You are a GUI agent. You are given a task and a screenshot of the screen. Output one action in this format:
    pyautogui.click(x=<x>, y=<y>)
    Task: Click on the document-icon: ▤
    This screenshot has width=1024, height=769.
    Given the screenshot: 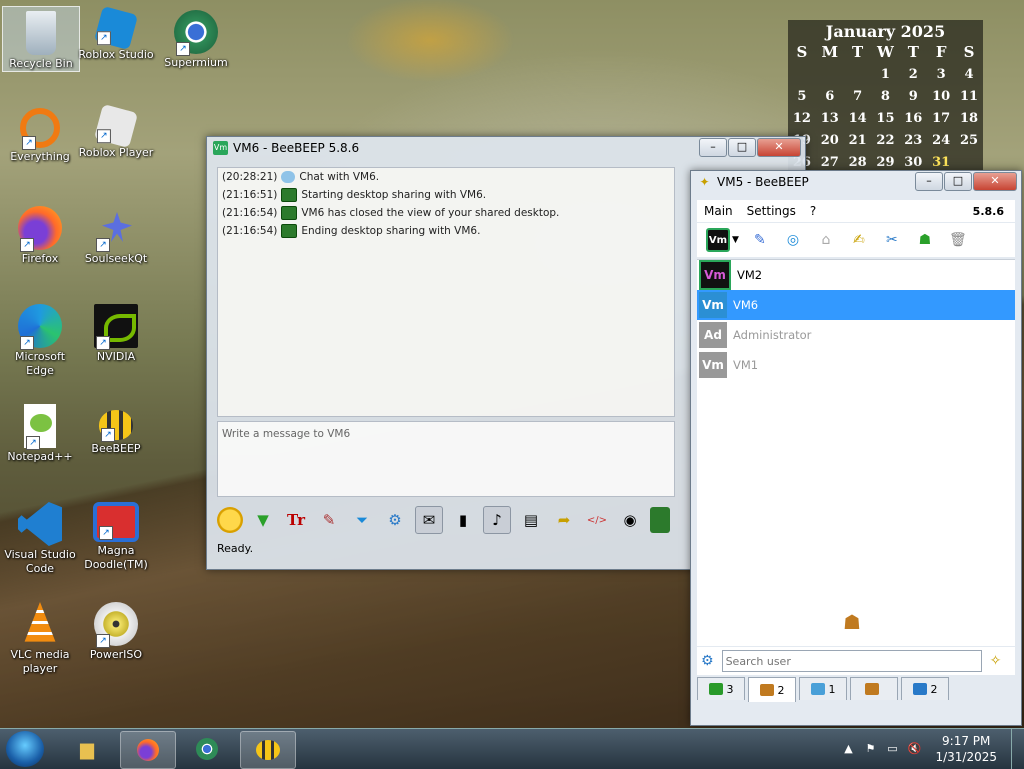 What is the action you would take?
    pyautogui.click(x=531, y=520)
    